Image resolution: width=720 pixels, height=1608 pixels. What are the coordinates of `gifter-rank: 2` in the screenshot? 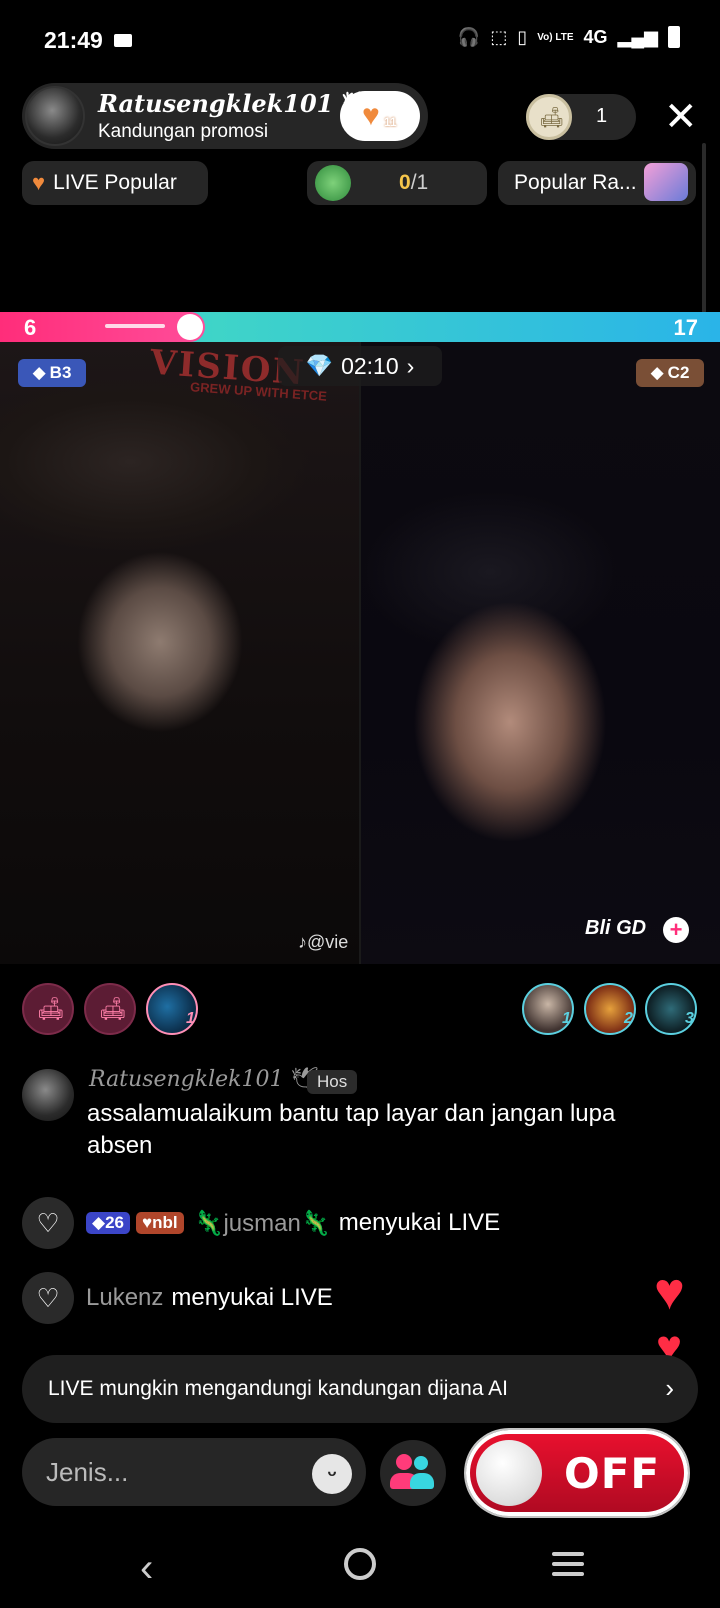 It's located at (628, 1018).